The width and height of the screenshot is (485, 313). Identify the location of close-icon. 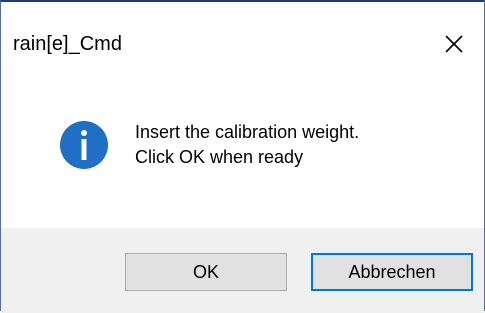
(454, 44).